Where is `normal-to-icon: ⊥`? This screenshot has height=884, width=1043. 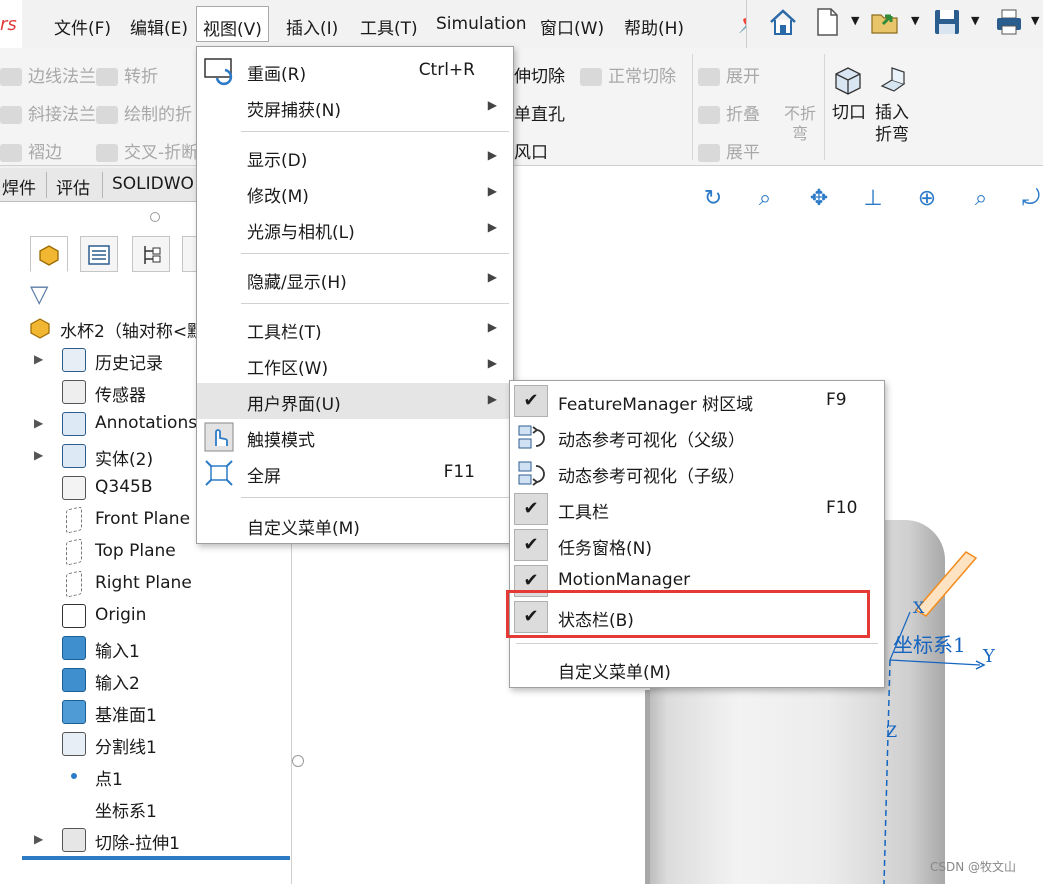
normal-to-icon: ⊥ is located at coordinates (873, 201).